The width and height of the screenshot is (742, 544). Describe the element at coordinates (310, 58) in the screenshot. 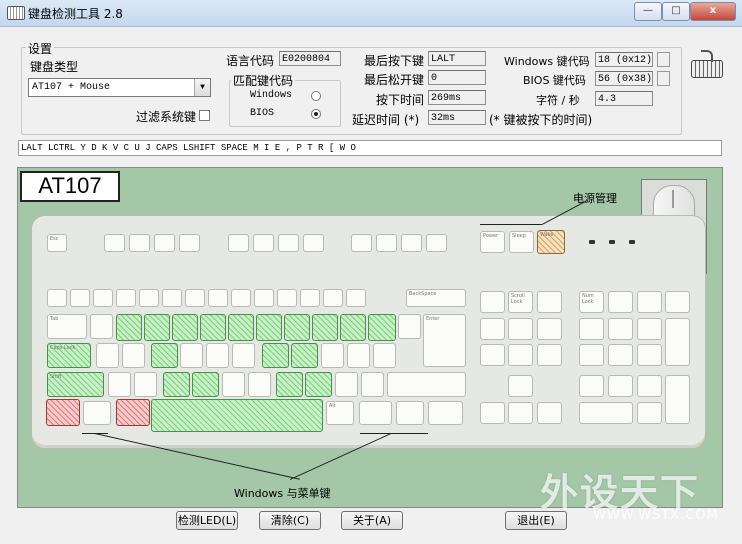

I see `lang-code-field: E0200804` at that location.